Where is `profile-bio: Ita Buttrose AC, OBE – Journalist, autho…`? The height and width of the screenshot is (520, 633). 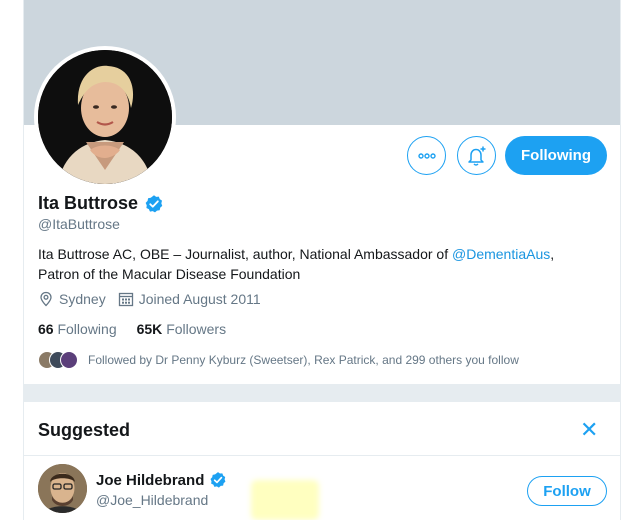
profile-bio: Ita Buttrose AC, OBE – Journalist, autho… is located at coordinates (318, 264).